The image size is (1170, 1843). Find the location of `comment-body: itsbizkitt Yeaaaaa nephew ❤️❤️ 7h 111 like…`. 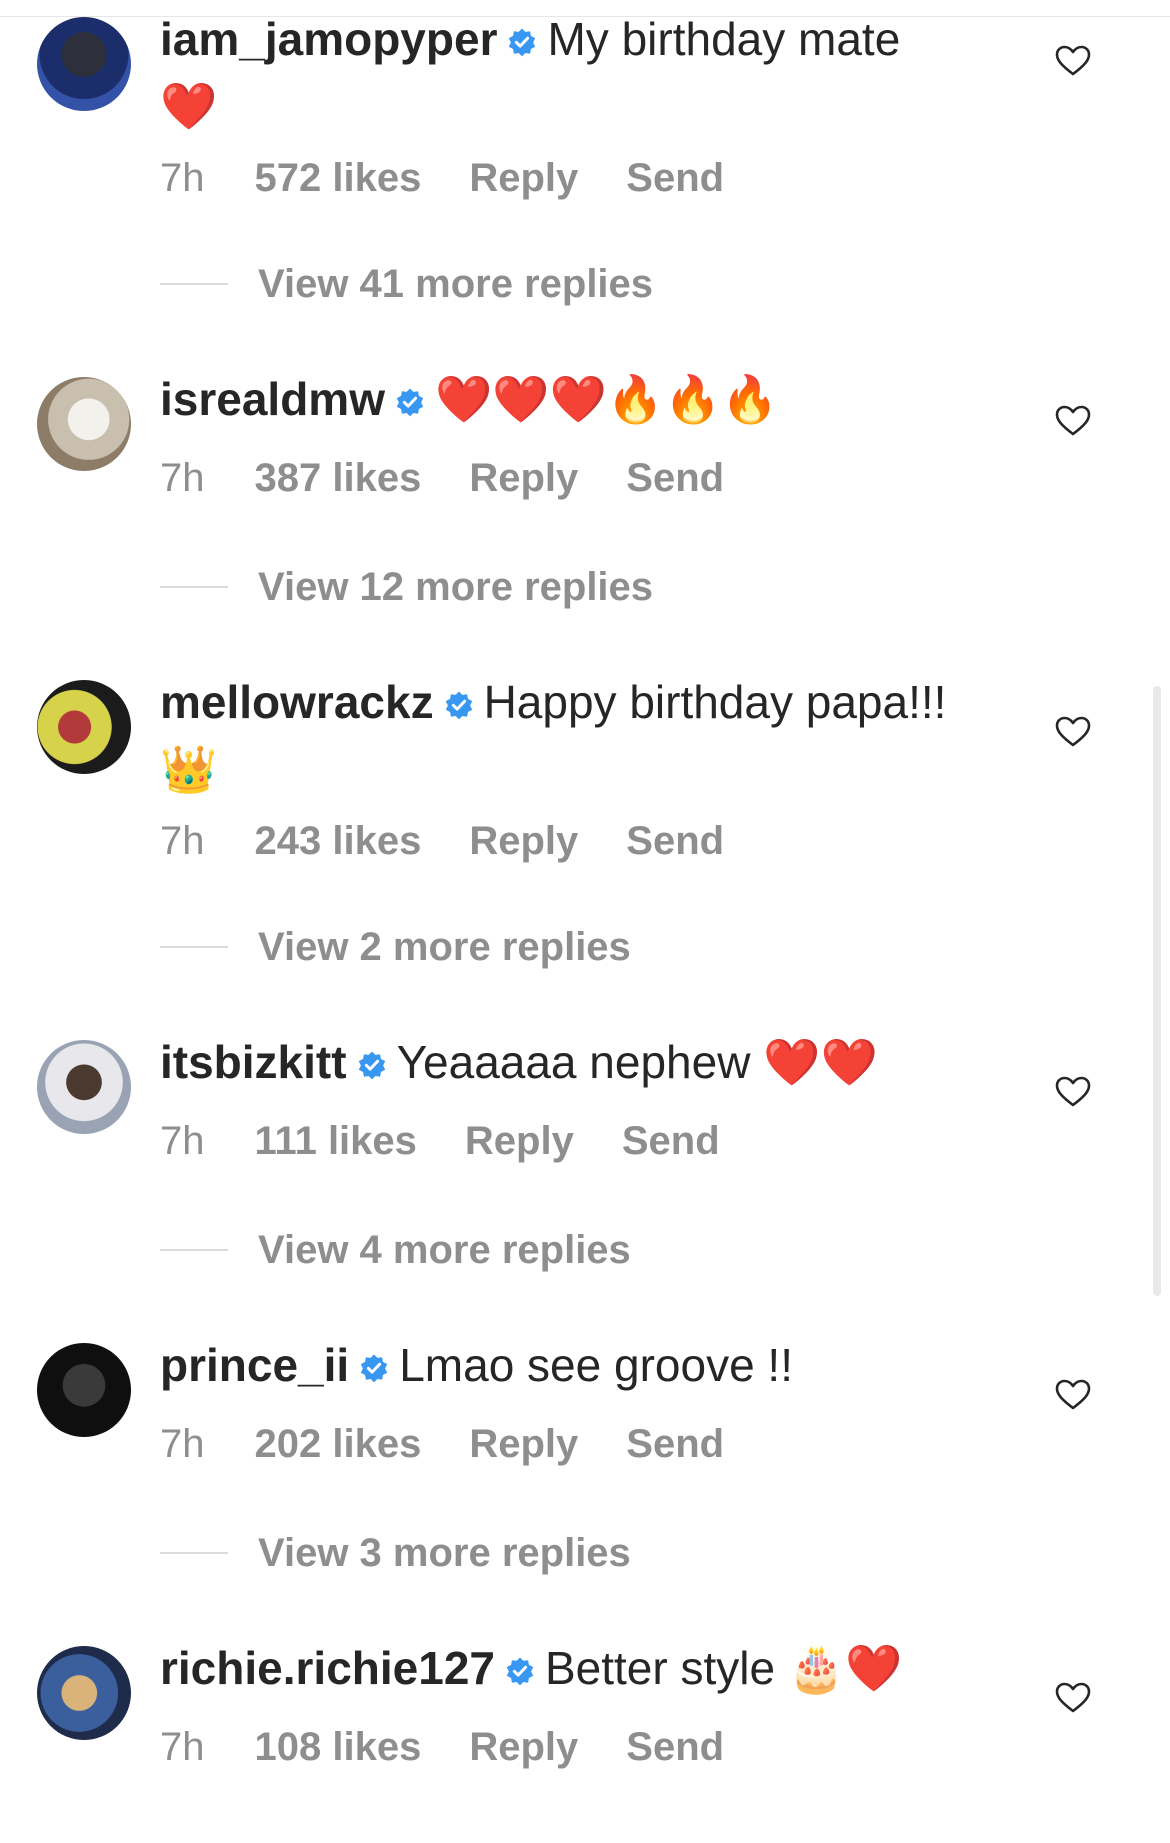

comment-body: itsbizkitt Yeaaaaa nephew ❤️❤️ 7h 111 like… is located at coordinates (600, 1099).